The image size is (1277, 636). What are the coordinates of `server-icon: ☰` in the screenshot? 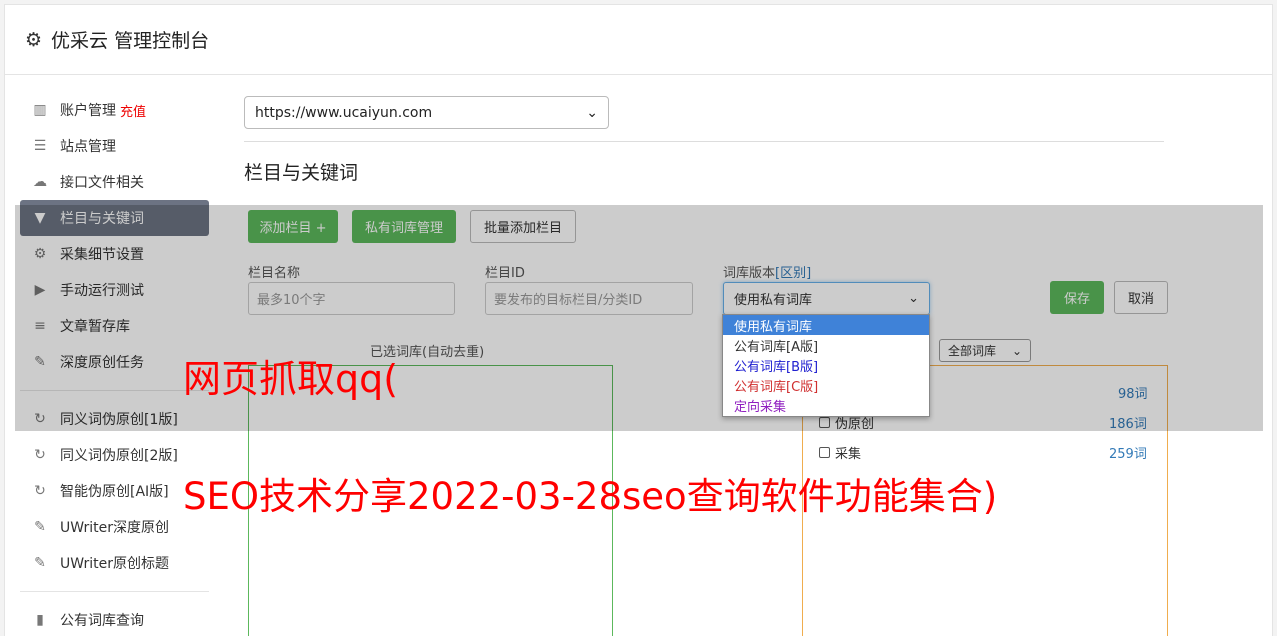 It's located at (40, 146).